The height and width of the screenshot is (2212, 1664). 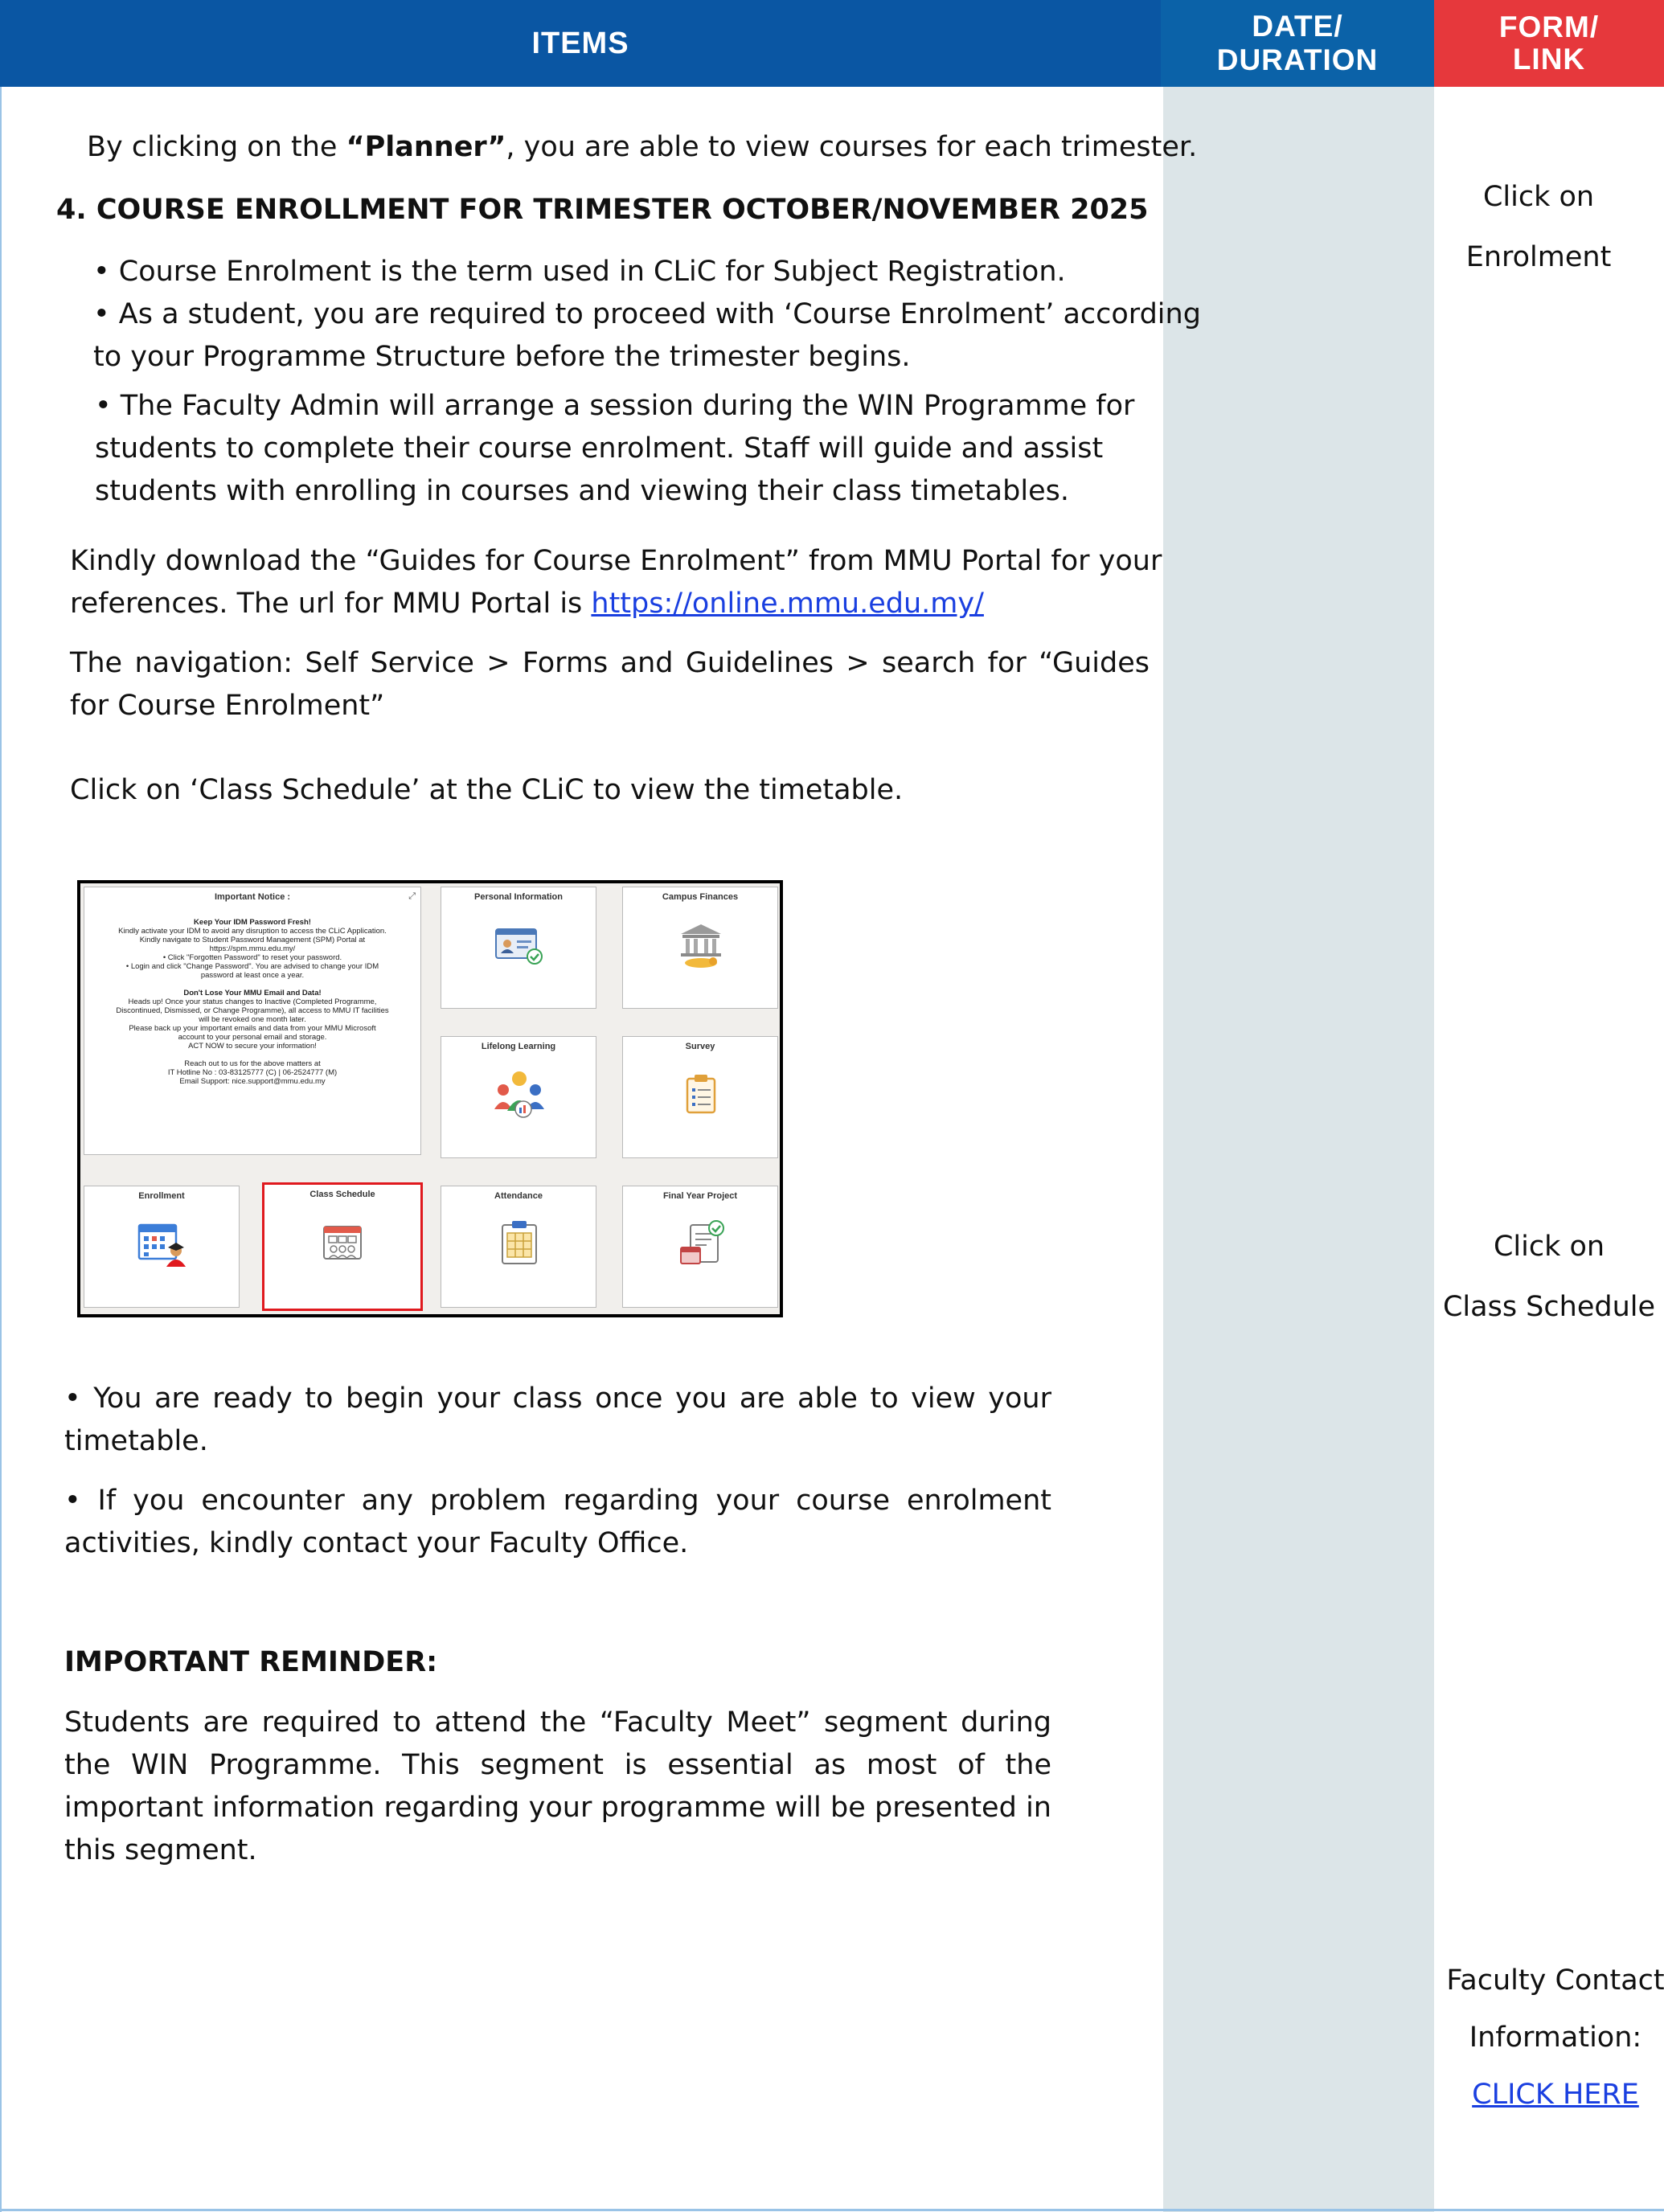 I want to click on tile-important-notice-title: Important Notice :, so click(x=252, y=897).